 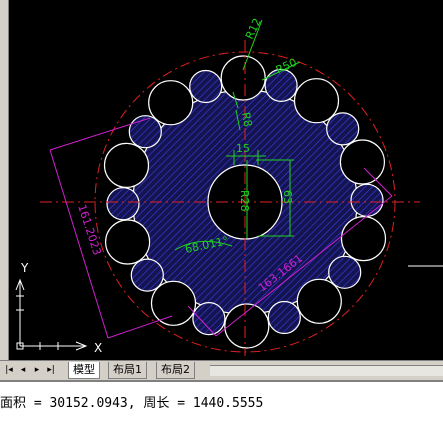 What do you see at coordinates (84, 370) in the screenshot?
I see `tab-model: 模型` at bounding box center [84, 370].